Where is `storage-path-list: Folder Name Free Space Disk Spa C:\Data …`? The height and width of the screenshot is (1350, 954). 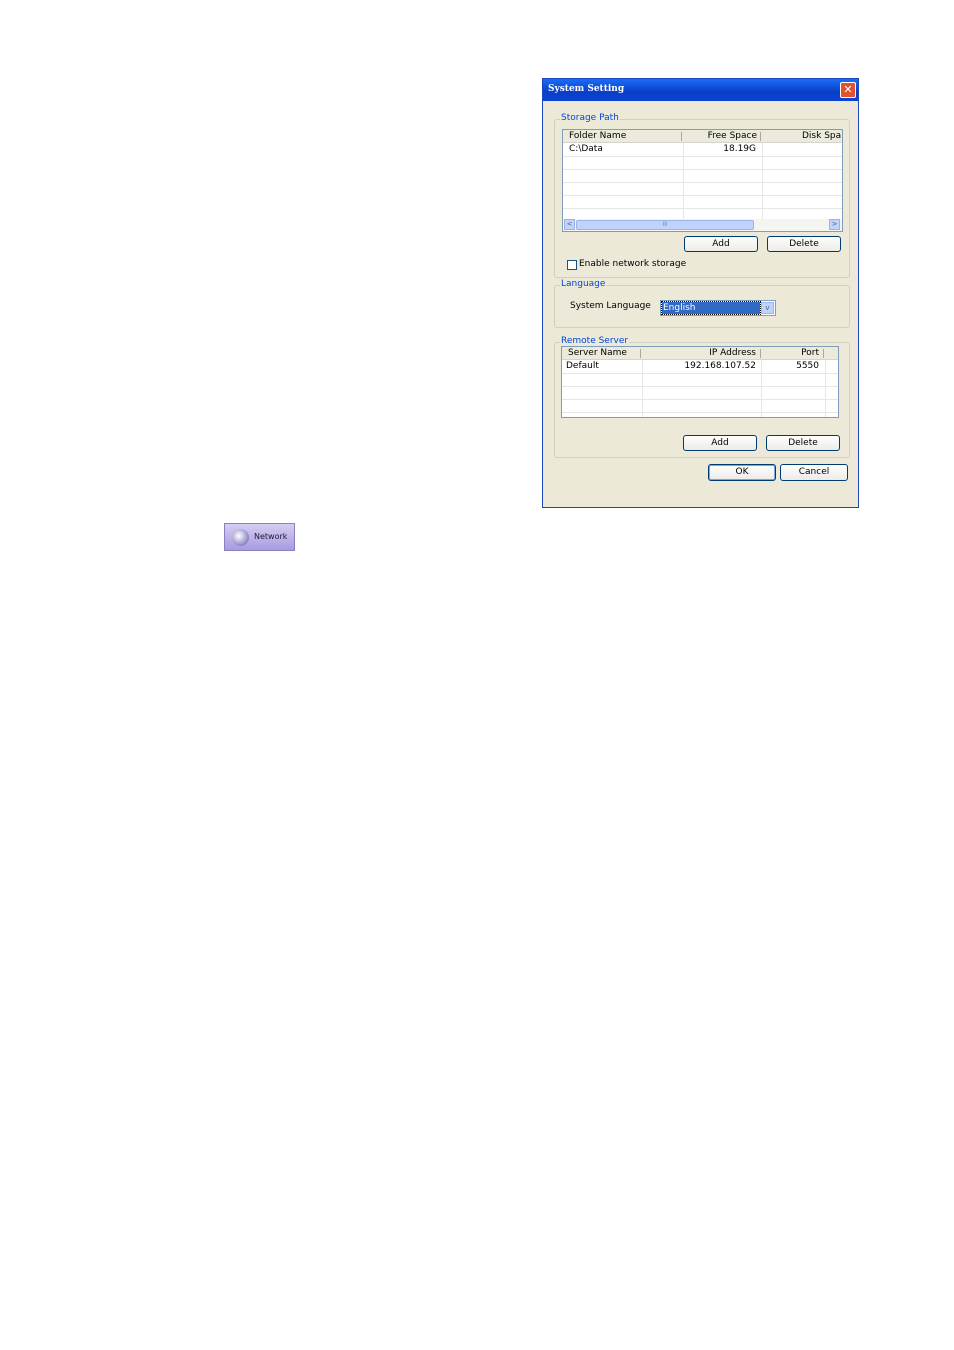
storage-path-list: Folder Name Free Space Disk Spa C:\Data … is located at coordinates (702, 180).